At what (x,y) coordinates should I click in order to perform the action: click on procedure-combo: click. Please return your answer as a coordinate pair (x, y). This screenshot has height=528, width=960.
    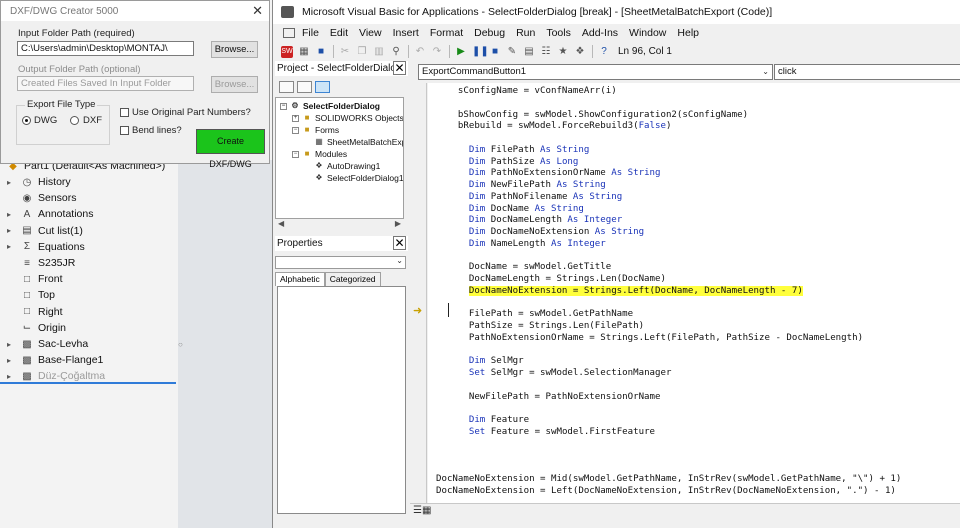
    Looking at the image, I should click on (867, 72).